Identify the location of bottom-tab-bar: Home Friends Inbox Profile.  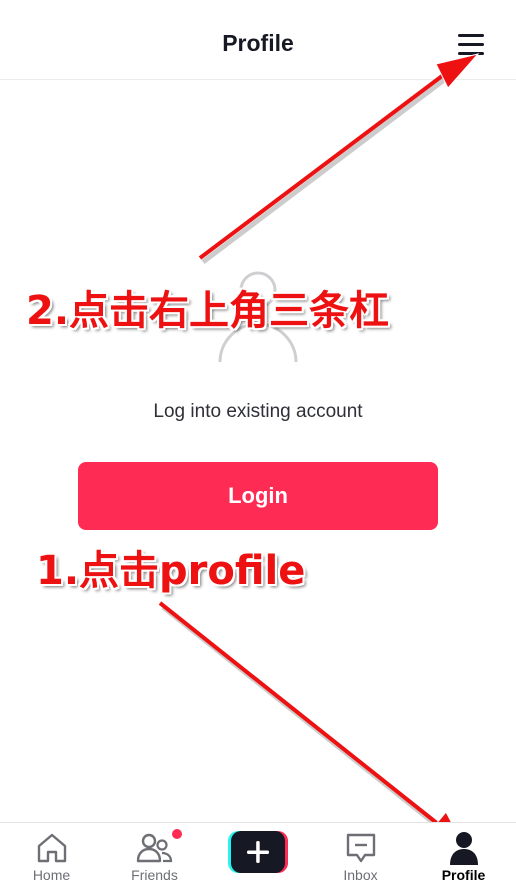
(258, 856).